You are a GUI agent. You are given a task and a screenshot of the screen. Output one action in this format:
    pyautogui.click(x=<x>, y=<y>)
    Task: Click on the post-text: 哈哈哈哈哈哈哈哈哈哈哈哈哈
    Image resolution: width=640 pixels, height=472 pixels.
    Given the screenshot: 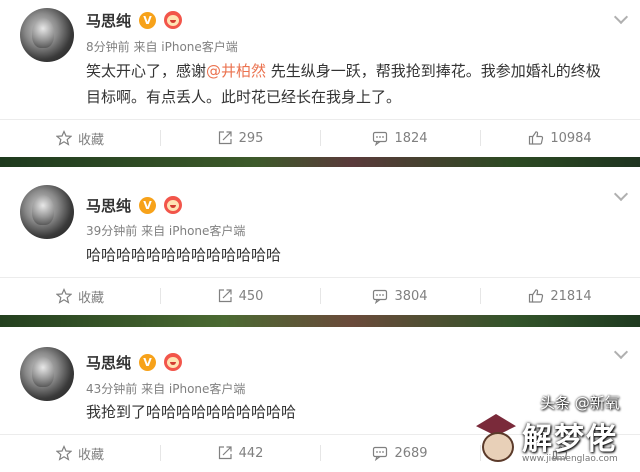 What is the action you would take?
    pyautogui.click(x=184, y=255)
    